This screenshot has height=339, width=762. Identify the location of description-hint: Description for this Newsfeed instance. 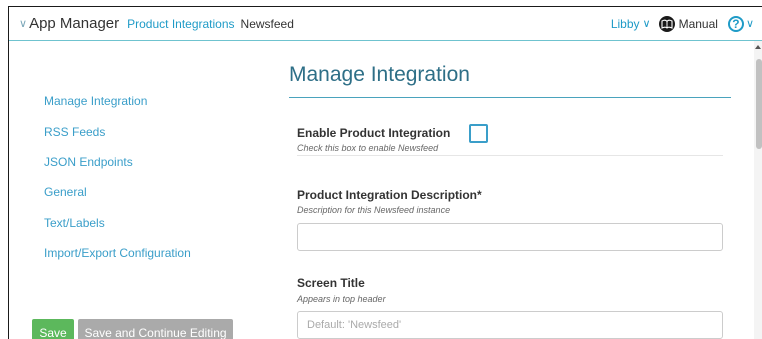
(374, 210).